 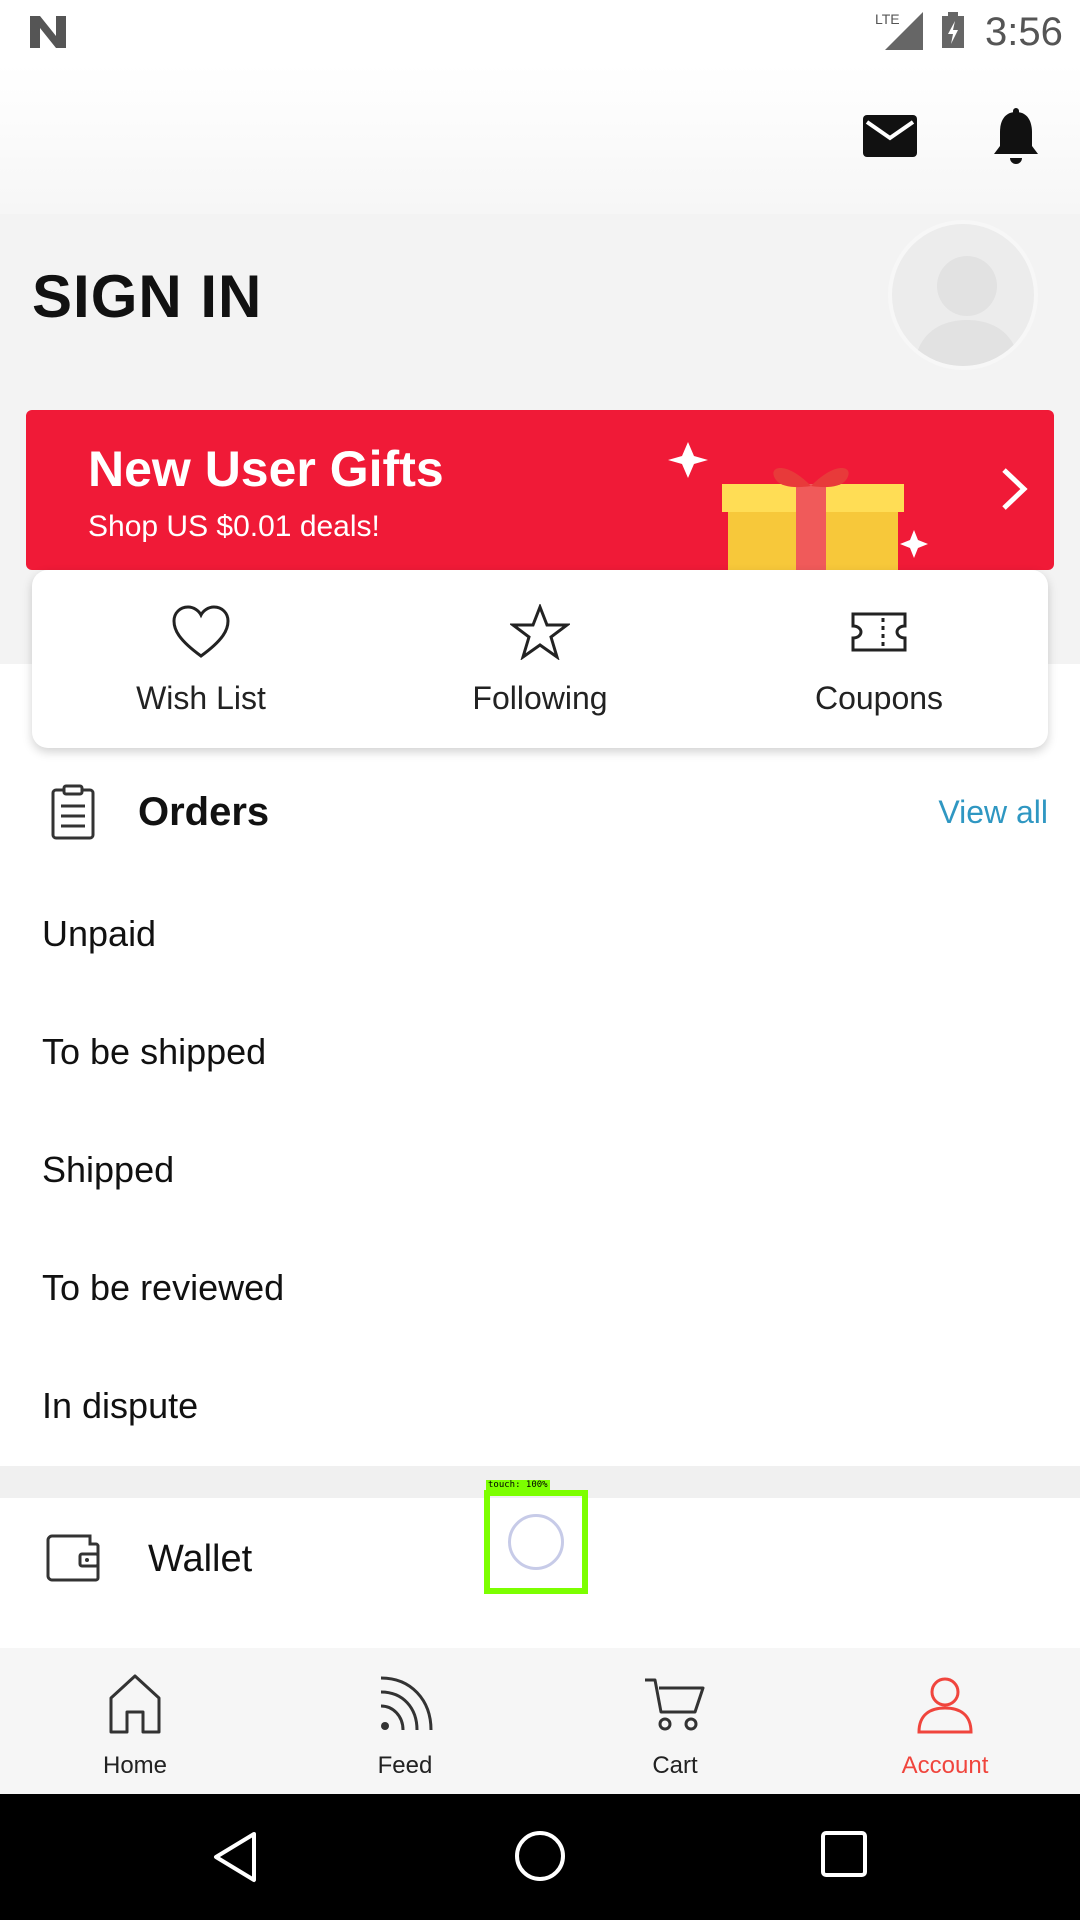 What do you see at coordinates (135, 1704) in the screenshot?
I see `home-icon` at bounding box center [135, 1704].